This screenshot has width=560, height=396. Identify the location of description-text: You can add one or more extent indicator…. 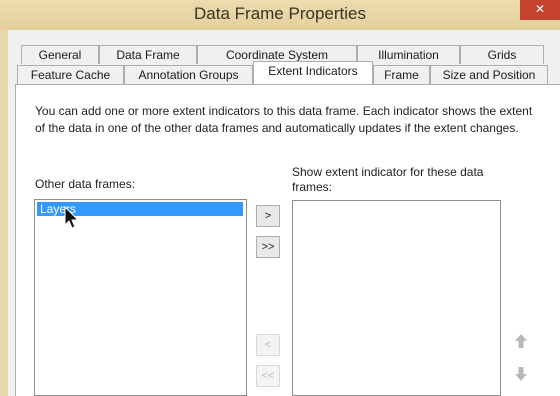
(284, 119).